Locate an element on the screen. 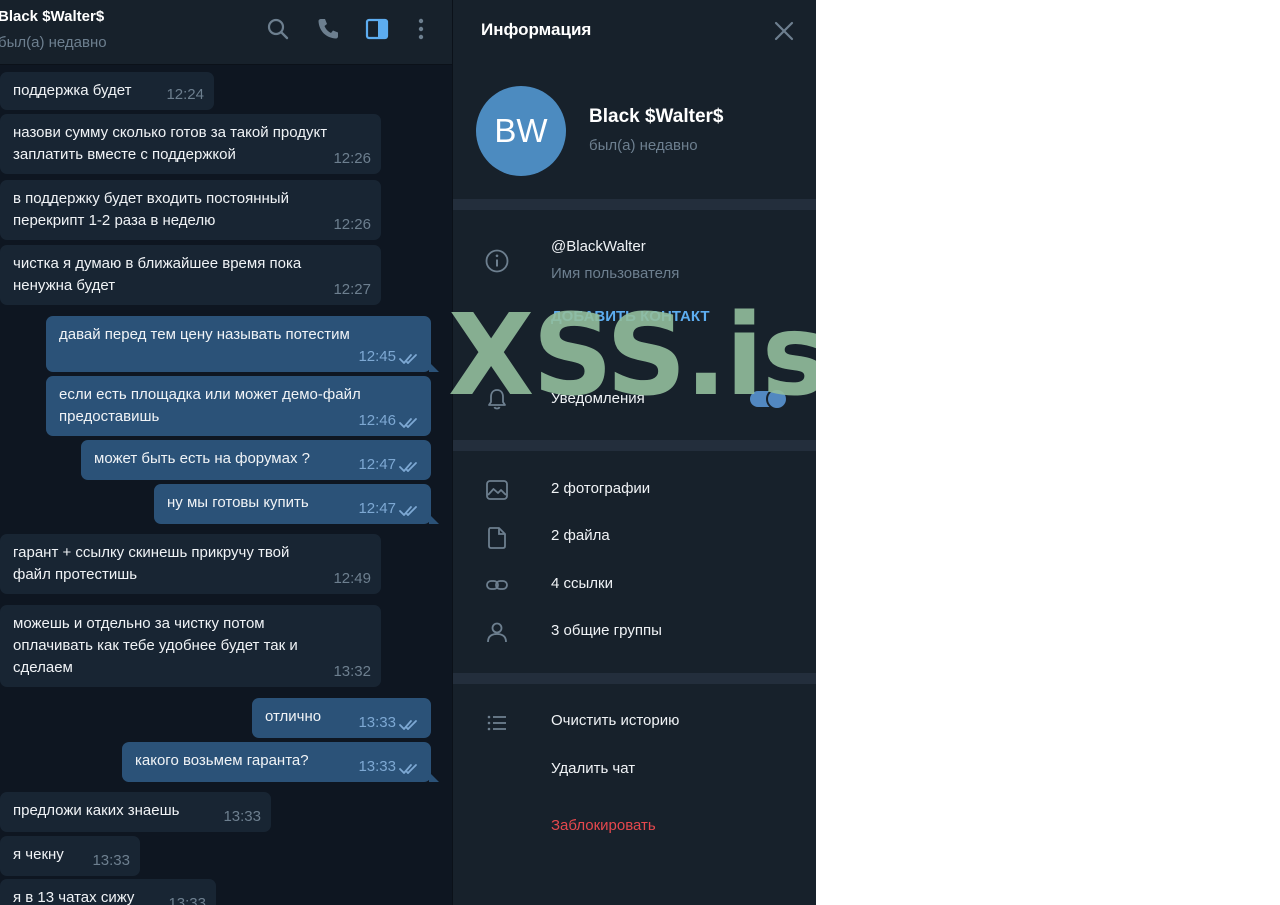 The image size is (1280, 905). message-line: гарант + ссылку скинешь прикручу твой is located at coordinates (151, 552).